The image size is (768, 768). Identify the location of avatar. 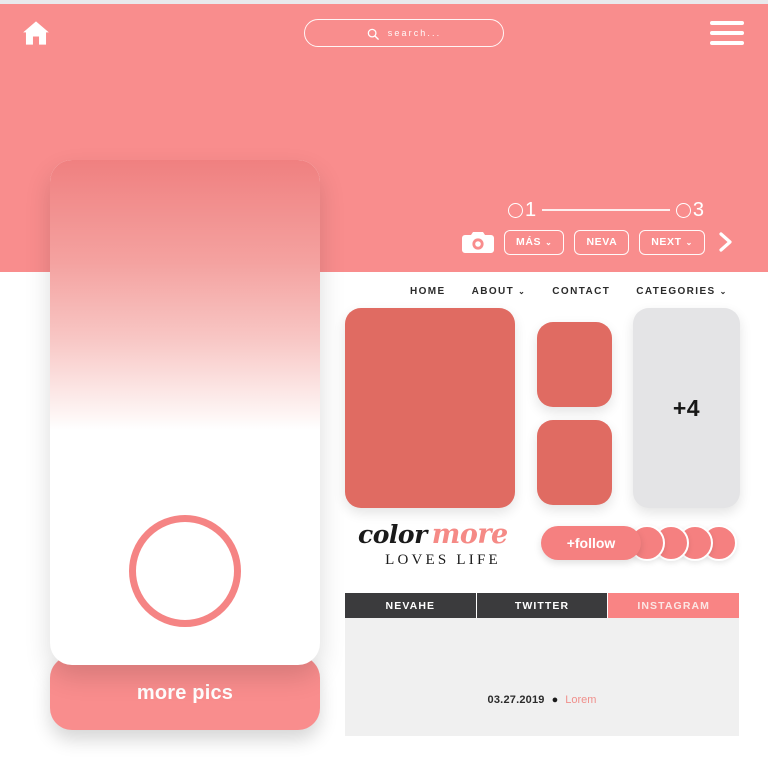
(185, 571).